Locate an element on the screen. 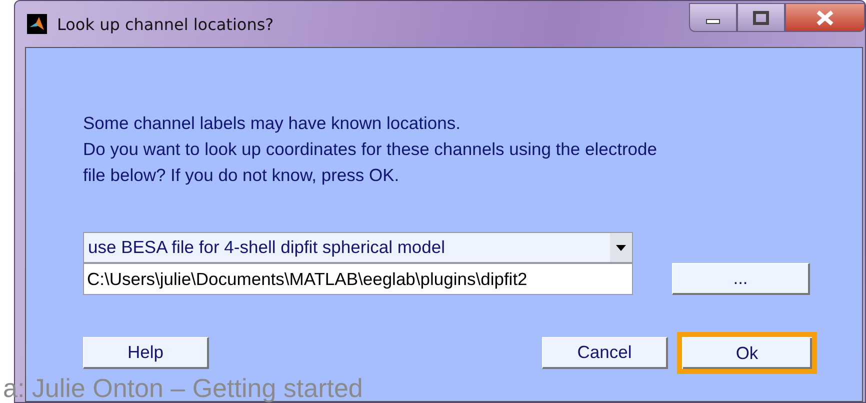 The image size is (866, 403). minimize-button is located at coordinates (713, 17).